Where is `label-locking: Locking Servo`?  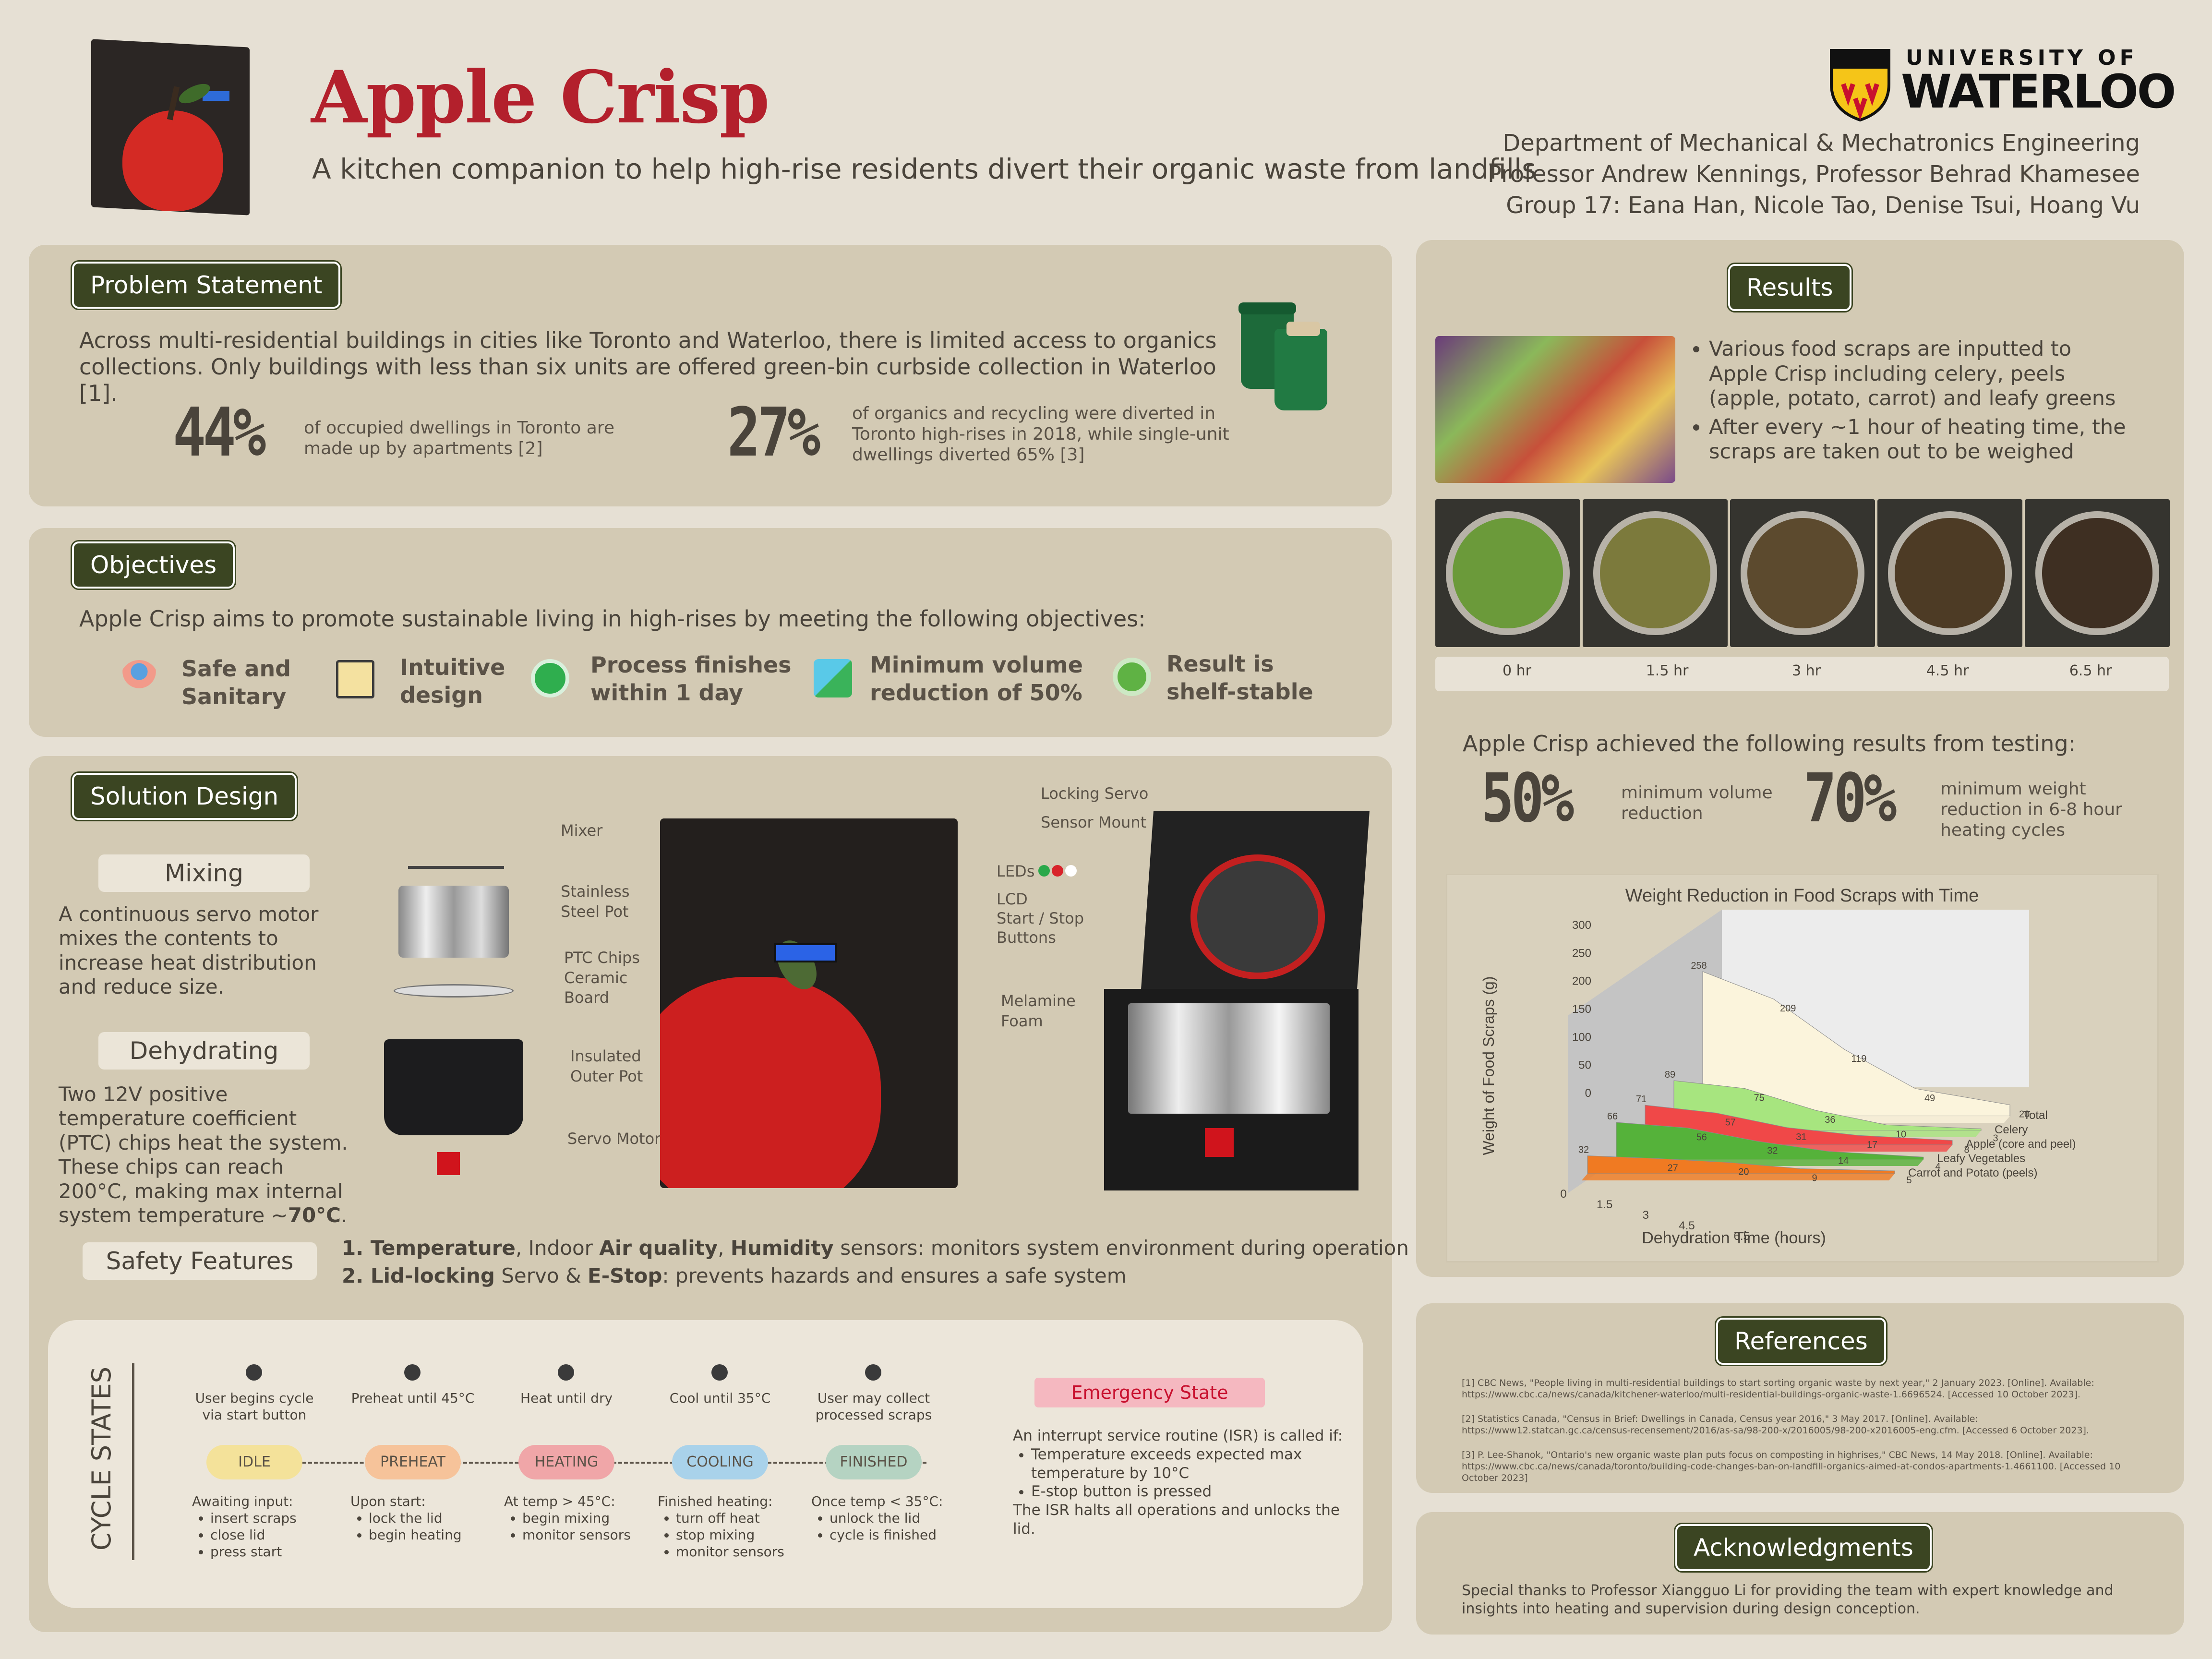
label-locking: Locking Servo is located at coordinates (1095, 793).